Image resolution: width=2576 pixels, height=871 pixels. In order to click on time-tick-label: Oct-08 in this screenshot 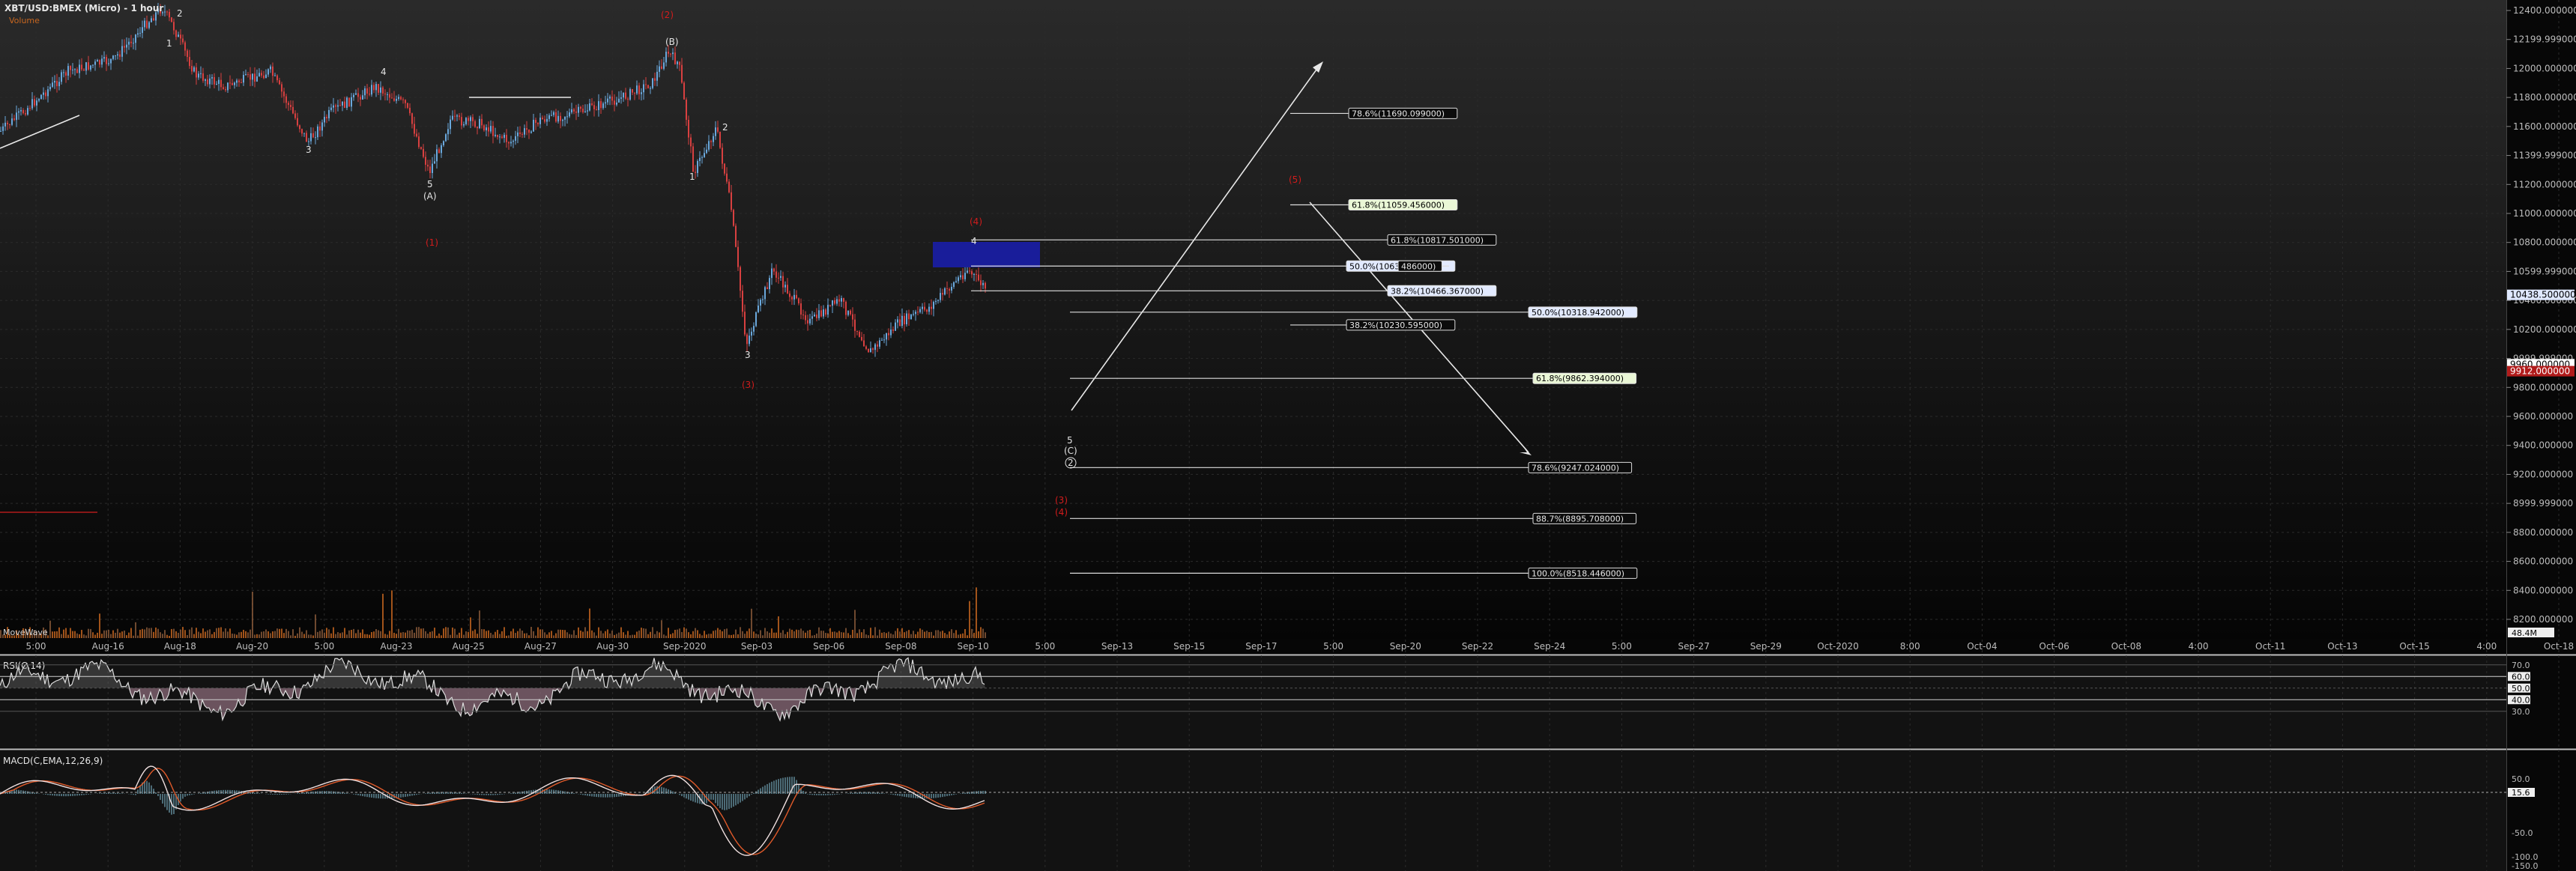, I will do `click(2126, 646)`.